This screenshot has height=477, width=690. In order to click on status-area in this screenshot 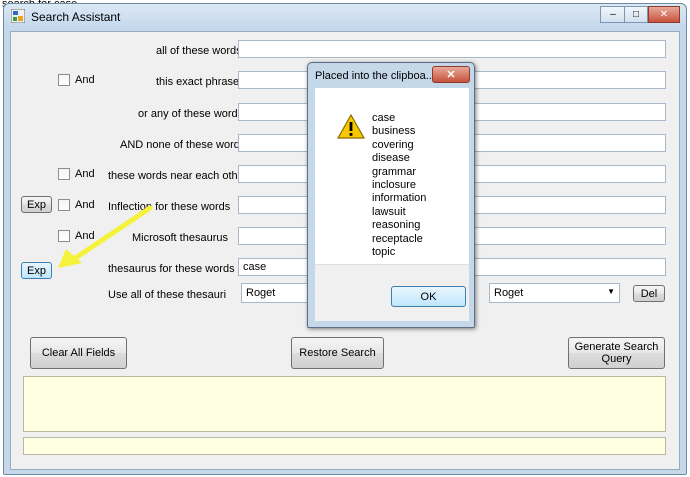, I will do `click(344, 446)`.